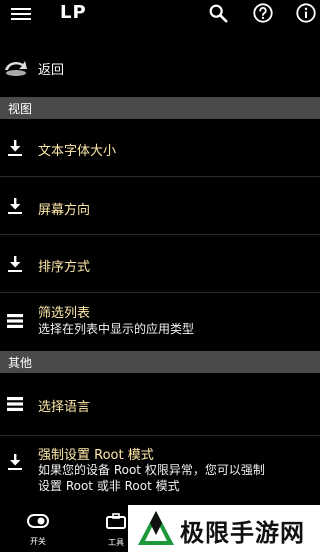  I want to click on menu-item-select-language: 选择语言, so click(160, 404).